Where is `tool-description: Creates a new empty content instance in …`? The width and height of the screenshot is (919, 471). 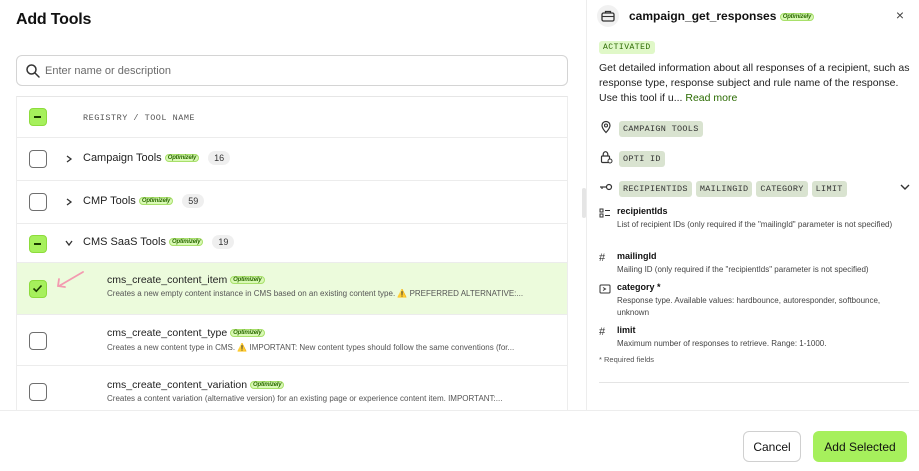 tool-description: Creates a new empty content instance in … is located at coordinates (315, 293).